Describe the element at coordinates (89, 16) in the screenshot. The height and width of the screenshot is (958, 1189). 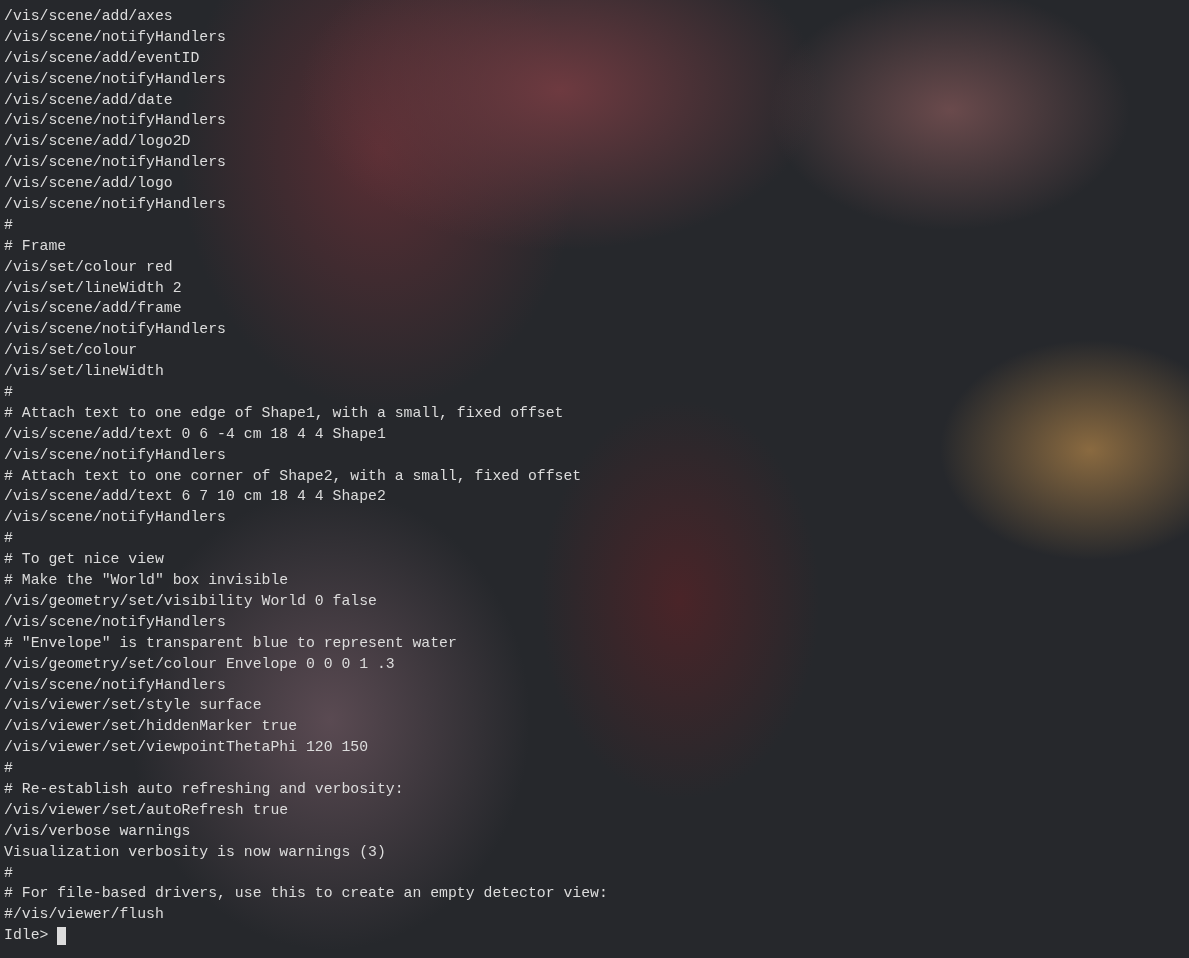
I see `output-line: /vis/scene/add/axes` at that location.